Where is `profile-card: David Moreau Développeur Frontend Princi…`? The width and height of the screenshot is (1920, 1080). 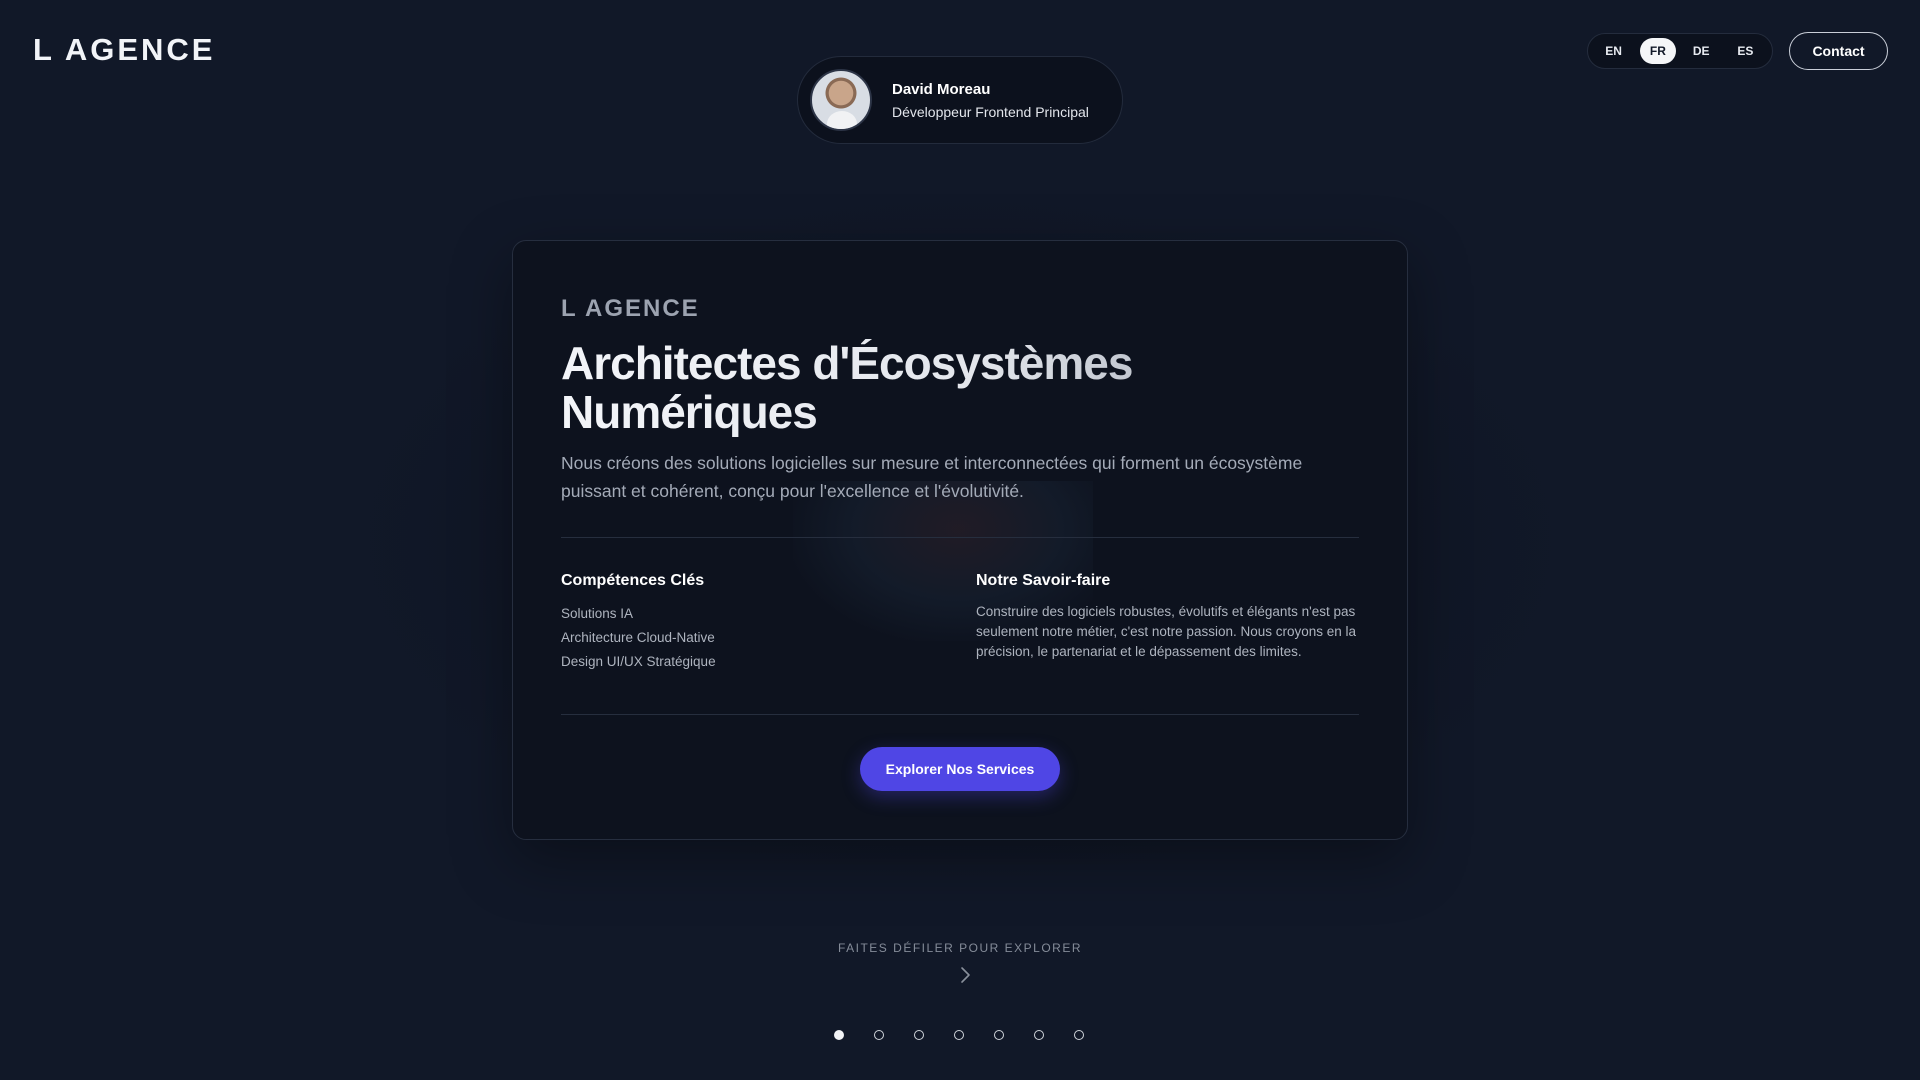
profile-card: David Moreau Développeur Frontend Princi… is located at coordinates (960, 100).